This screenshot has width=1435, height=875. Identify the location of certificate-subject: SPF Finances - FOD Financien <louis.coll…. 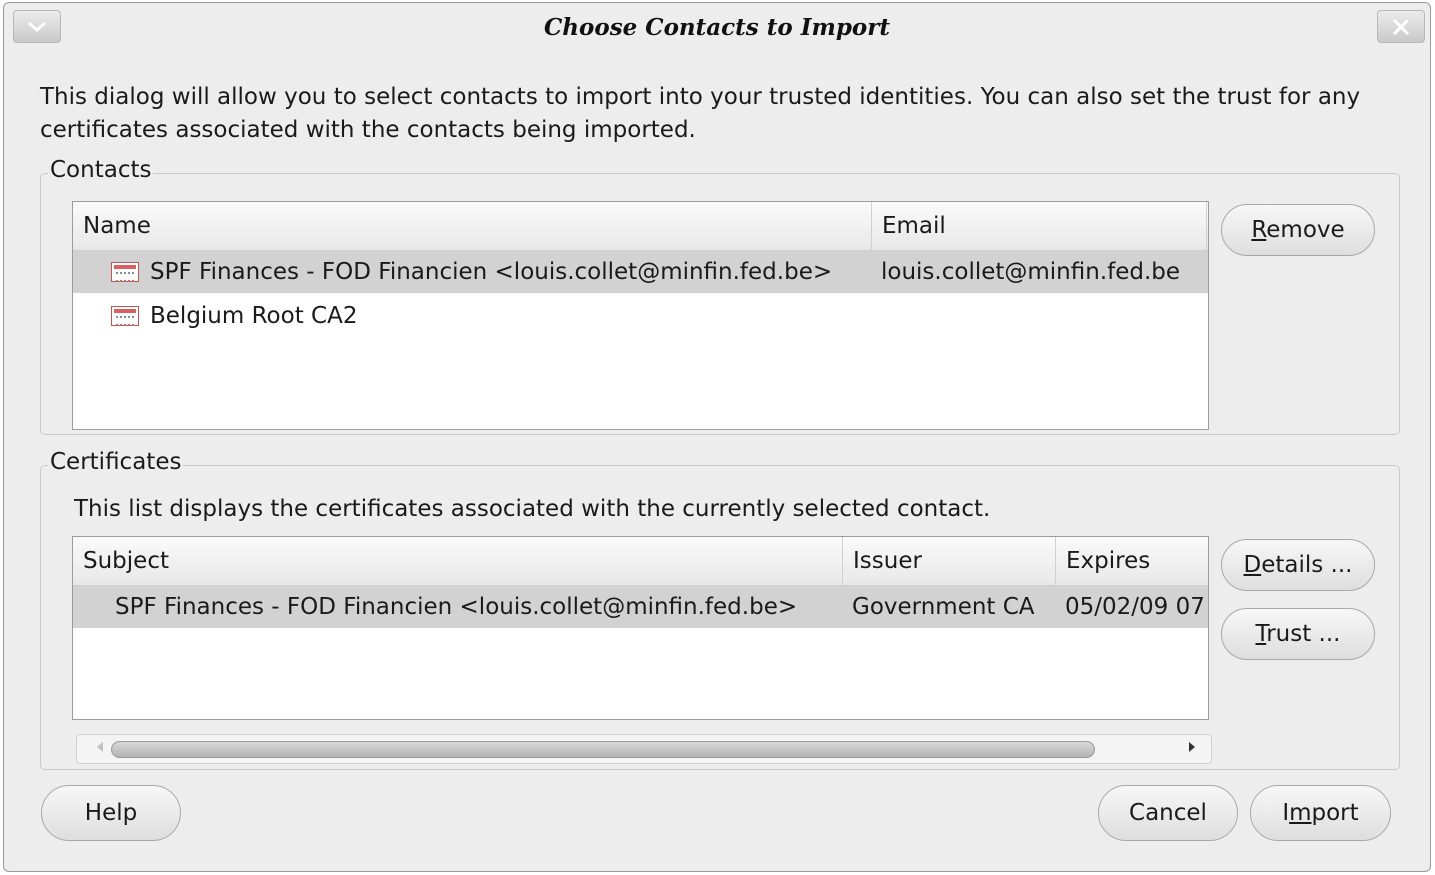
(456, 607).